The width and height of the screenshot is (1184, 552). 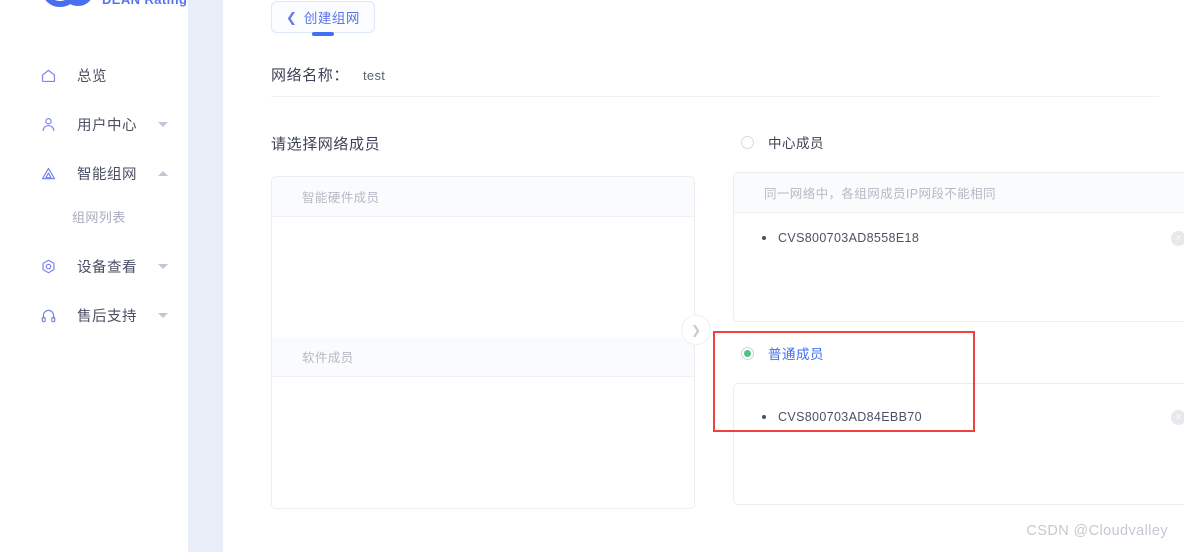 I want to click on center-member-box: 同一网络中，各组网成员IP网段不能相同 CVS800703AD8558E18 ✕, so click(x=958, y=247).